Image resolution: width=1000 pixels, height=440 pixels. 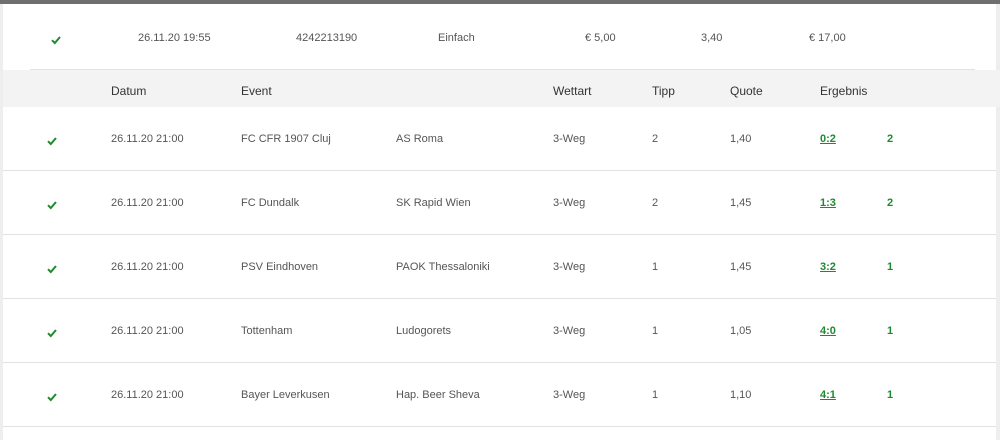 I want to click on row-away-team: Ludogorets, so click(x=424, y=331).